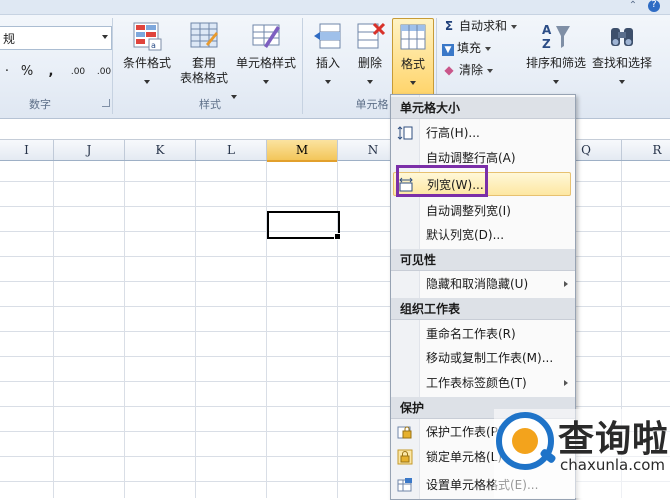 This screenshot has height=500, width=670. I want to click on comma-style-button: ,, so click(51, 72).